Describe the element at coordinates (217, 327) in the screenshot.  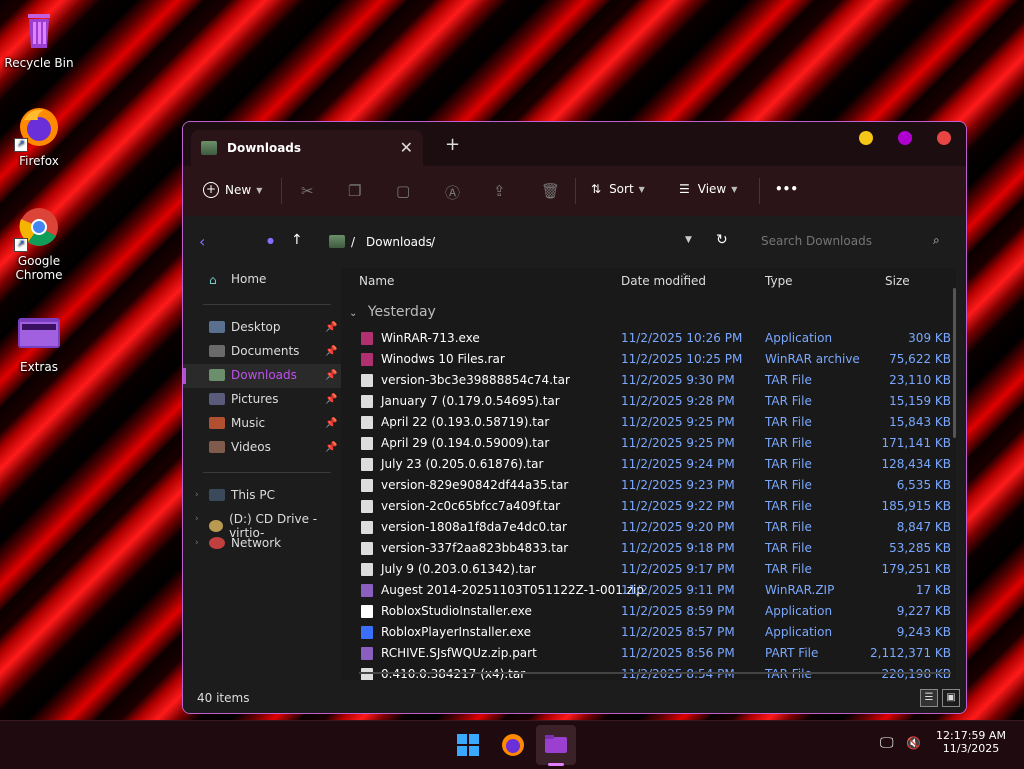
I see `desktop-folder-icon` at that location.